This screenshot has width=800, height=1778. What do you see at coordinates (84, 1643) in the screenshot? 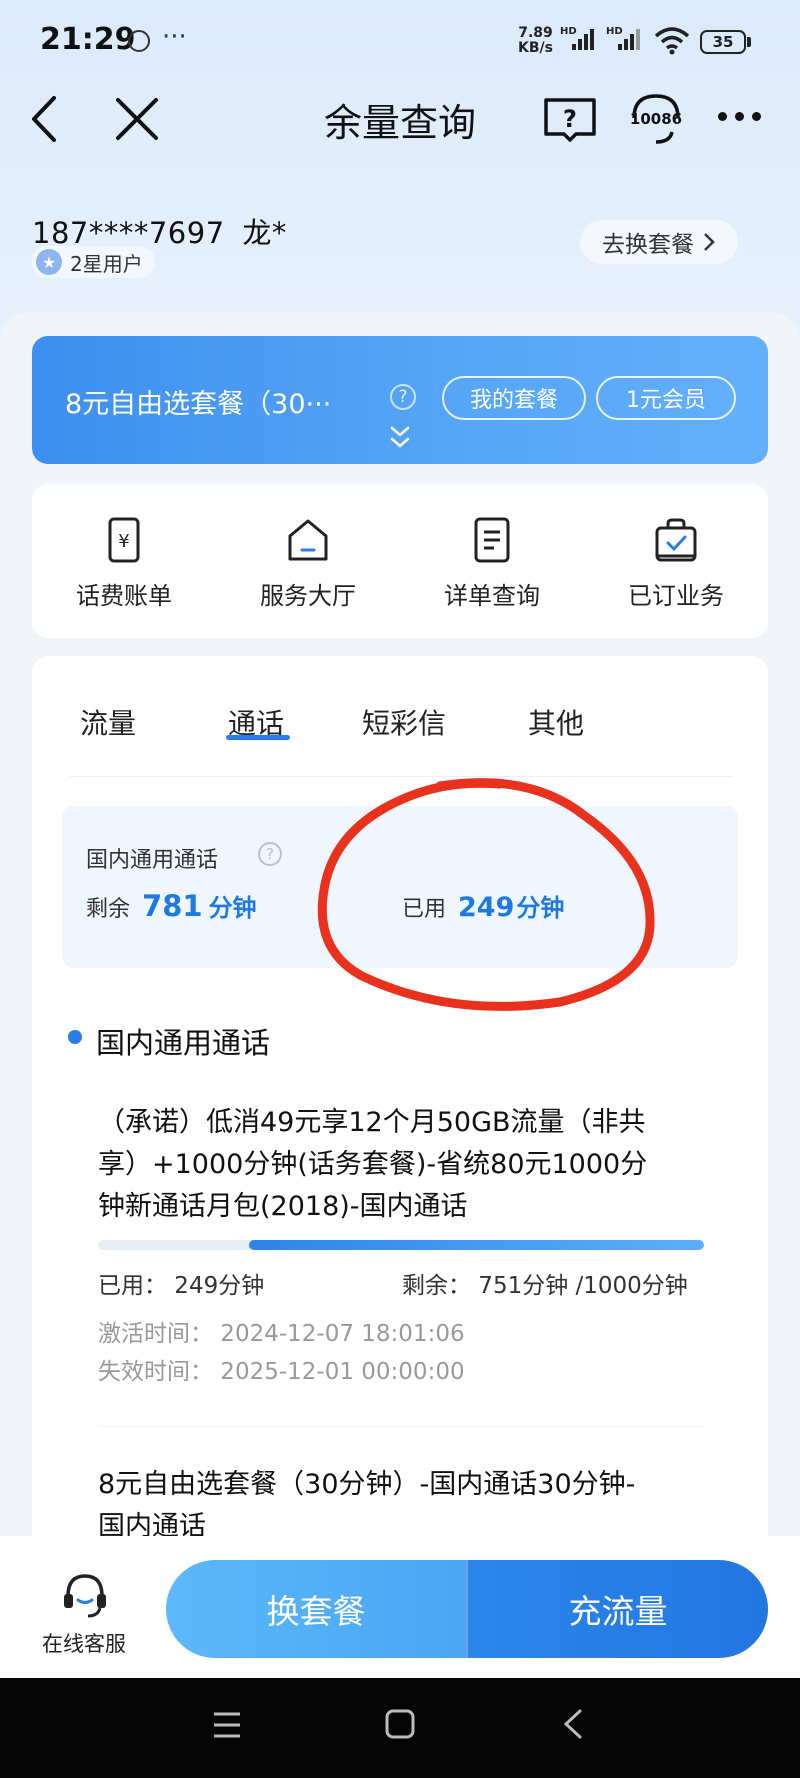
I see `customer-service-label: 在线客服` at bounding box center [84, 1643].